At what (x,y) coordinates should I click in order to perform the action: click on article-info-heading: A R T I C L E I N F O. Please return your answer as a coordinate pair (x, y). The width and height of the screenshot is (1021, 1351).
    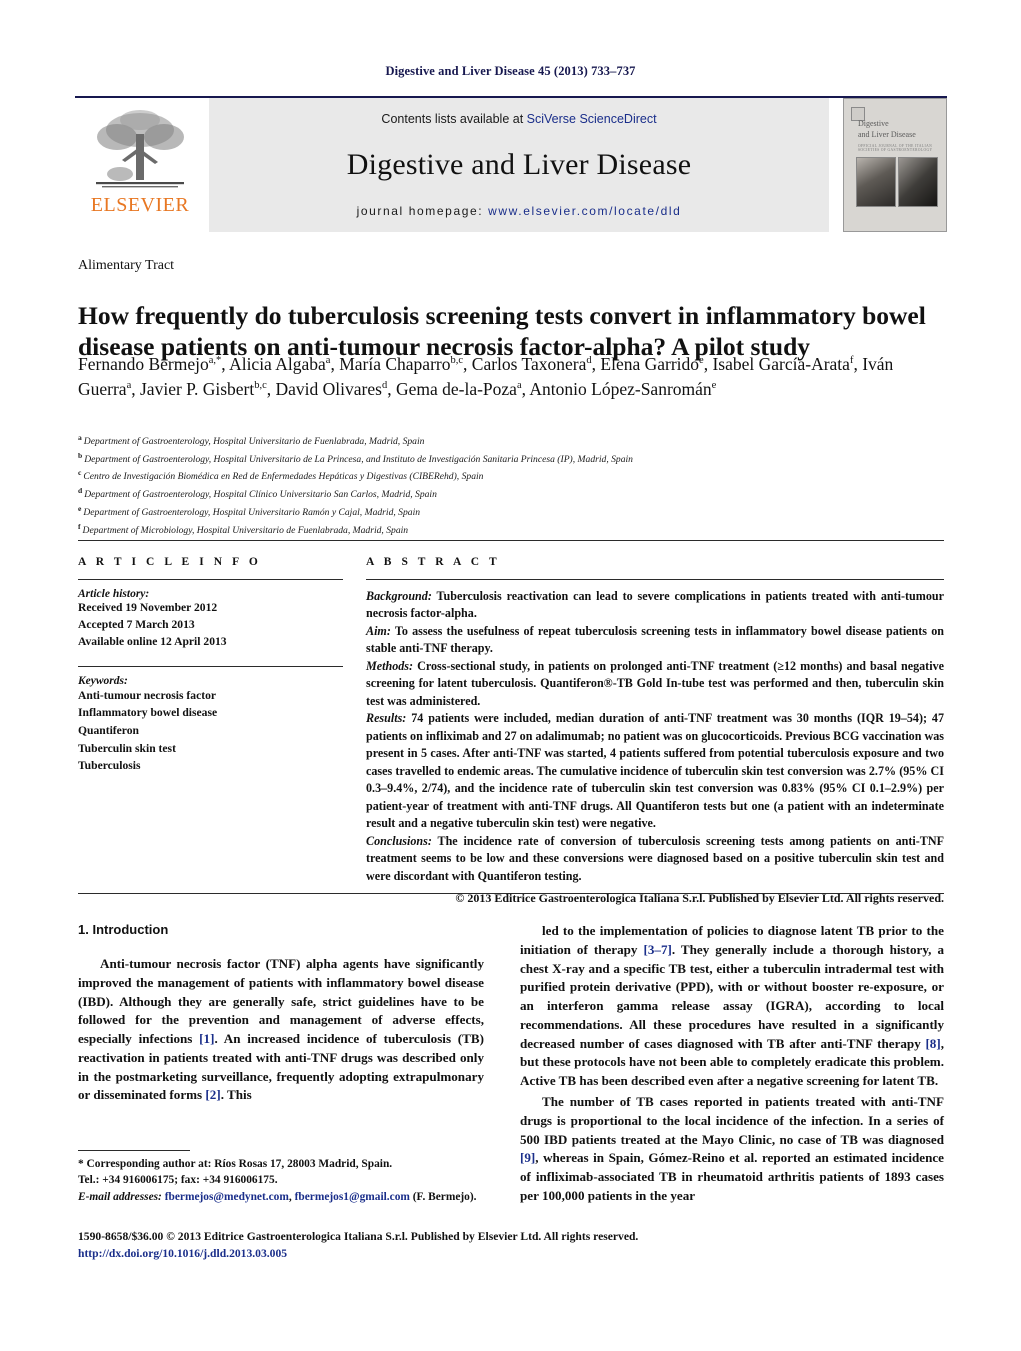
    Looking at the image, I should click on (170, 562).